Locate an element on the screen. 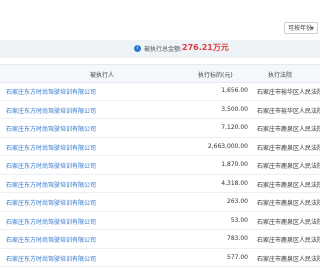 This screenshot has width=320, height=267. table-row: 石家庄东方时尚驾驶培训有限公司 263.00 石家庄市鹿泉区人民法院 is located at coordinates (160, 202).